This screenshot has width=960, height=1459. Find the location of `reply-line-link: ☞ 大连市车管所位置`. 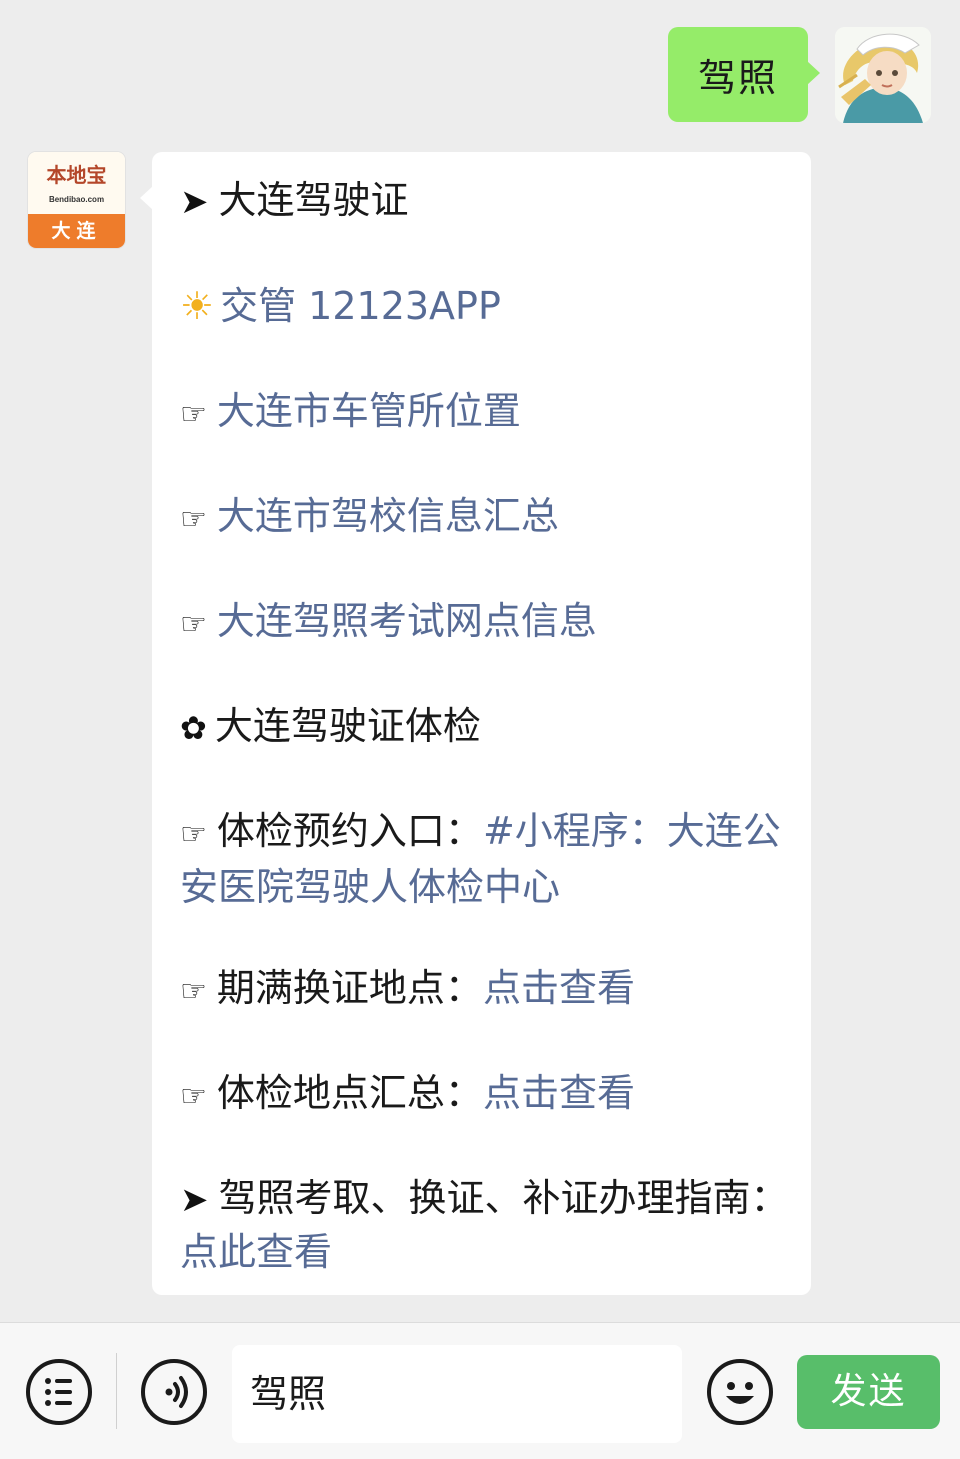

reply-line-link: ☞ 大连市车管所位置 is located at coordinates (486, 413).